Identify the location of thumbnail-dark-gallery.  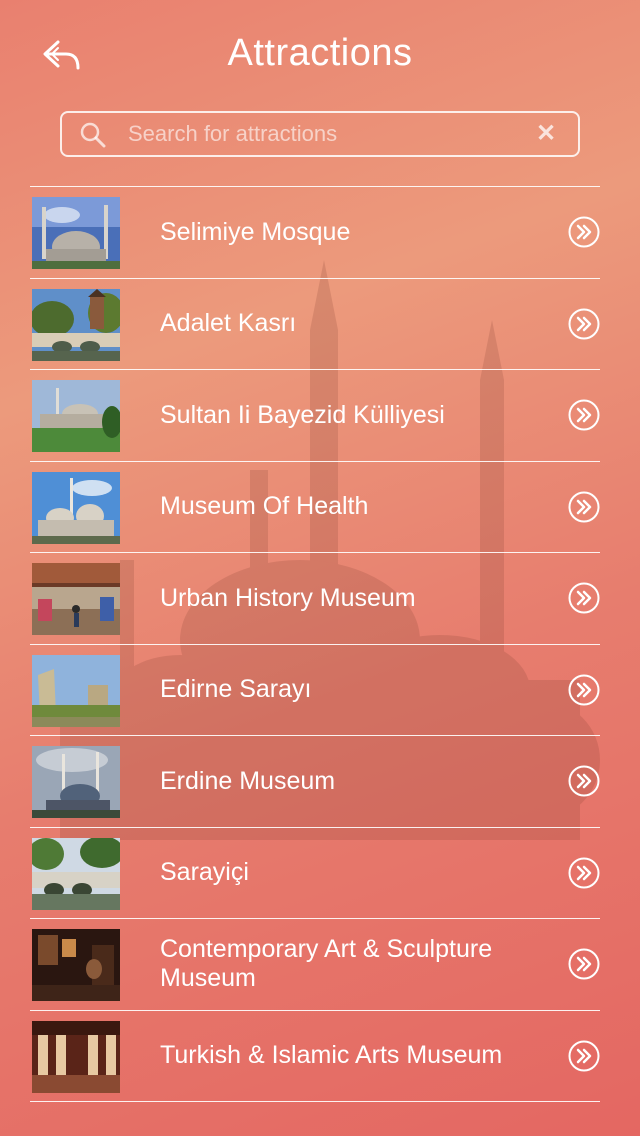
(76, 965).